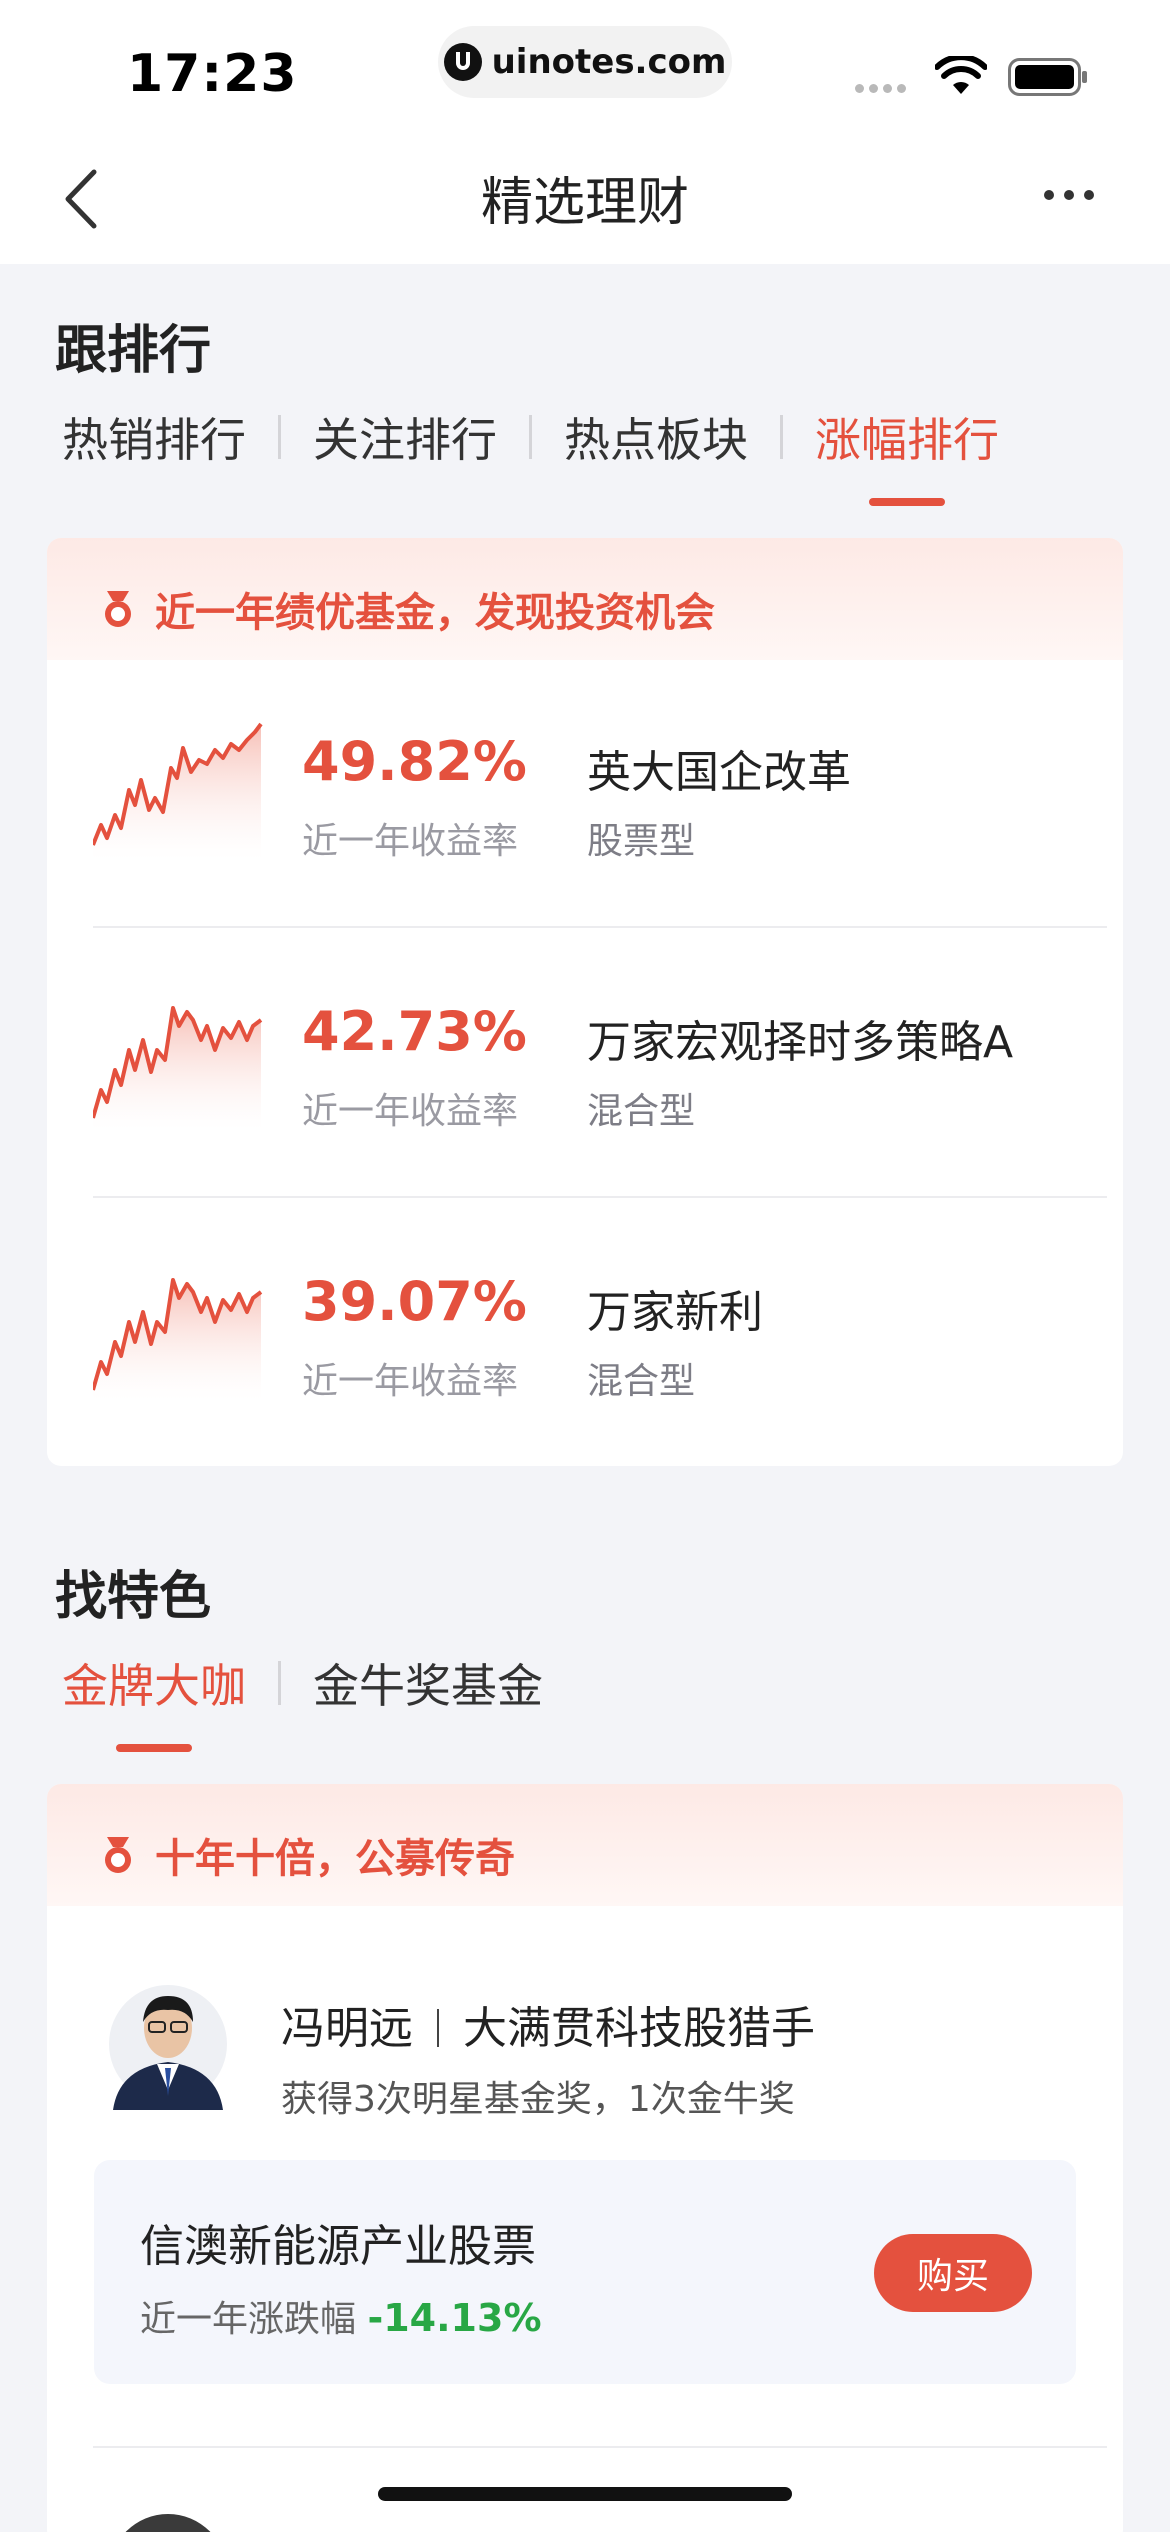 This screenshot has height=2532, width=1170. Describe the element at coordinates (585, 2494) in the screenshot. I see `home-indicator` at that location.